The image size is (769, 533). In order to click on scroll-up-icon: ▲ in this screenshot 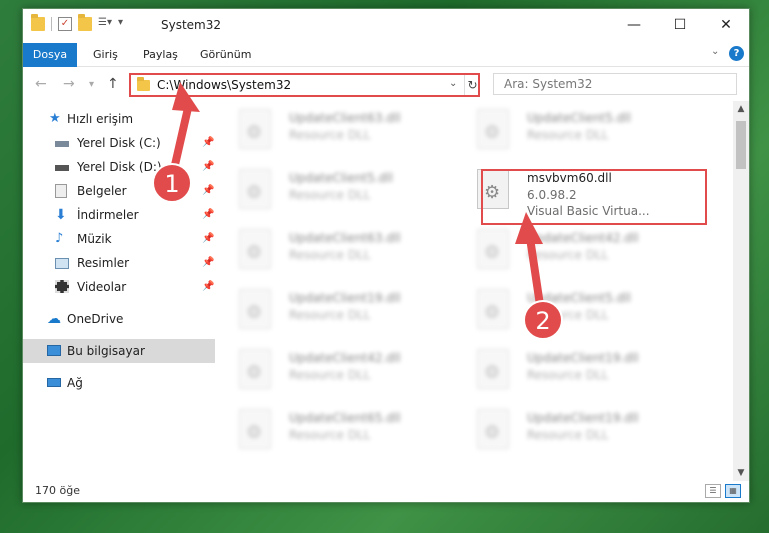, I will do `click(741, 109)`.